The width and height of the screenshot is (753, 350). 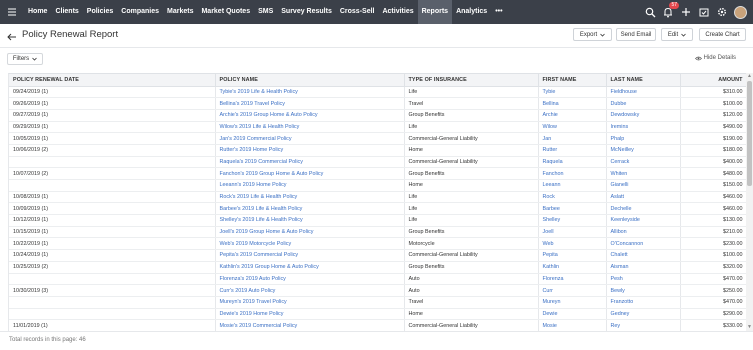 What do you see at coordinates (572, 290) in the screenshot?
I see `first-name-link: Curr` at bounding box center [572, 290].